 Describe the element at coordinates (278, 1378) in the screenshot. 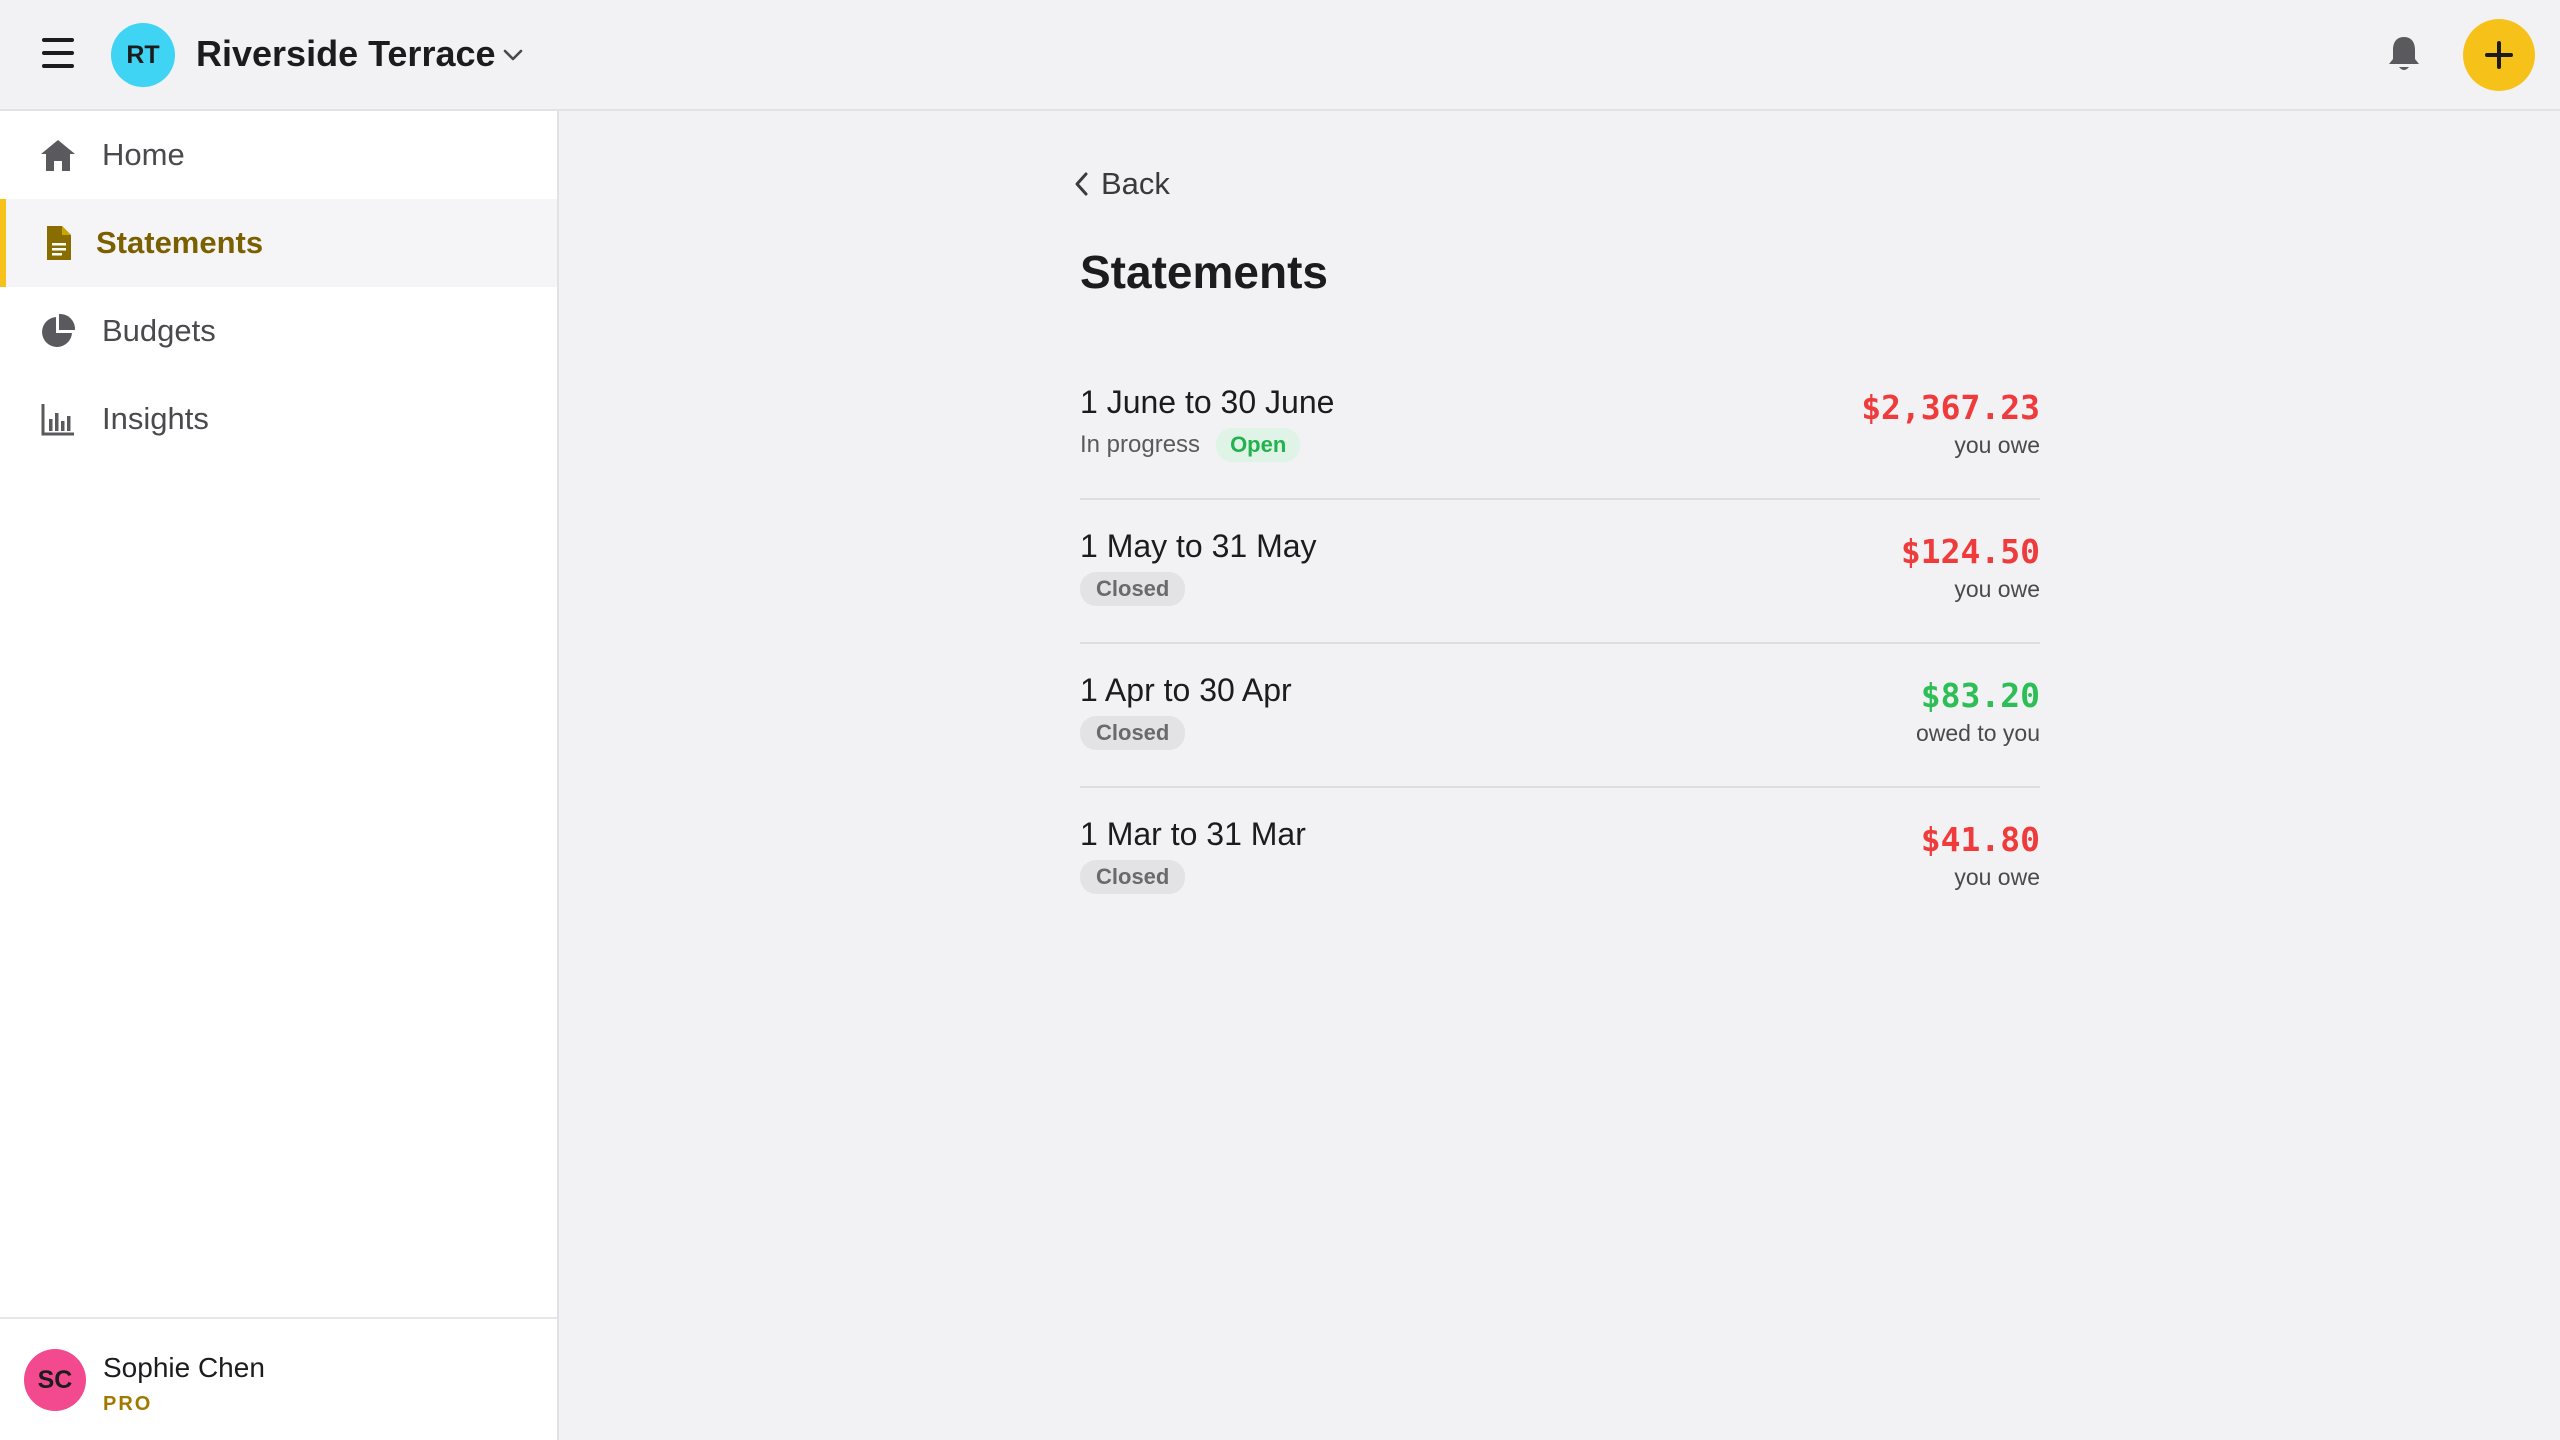

I see `user-profile: SC Sophie Chen PRO` at that location.